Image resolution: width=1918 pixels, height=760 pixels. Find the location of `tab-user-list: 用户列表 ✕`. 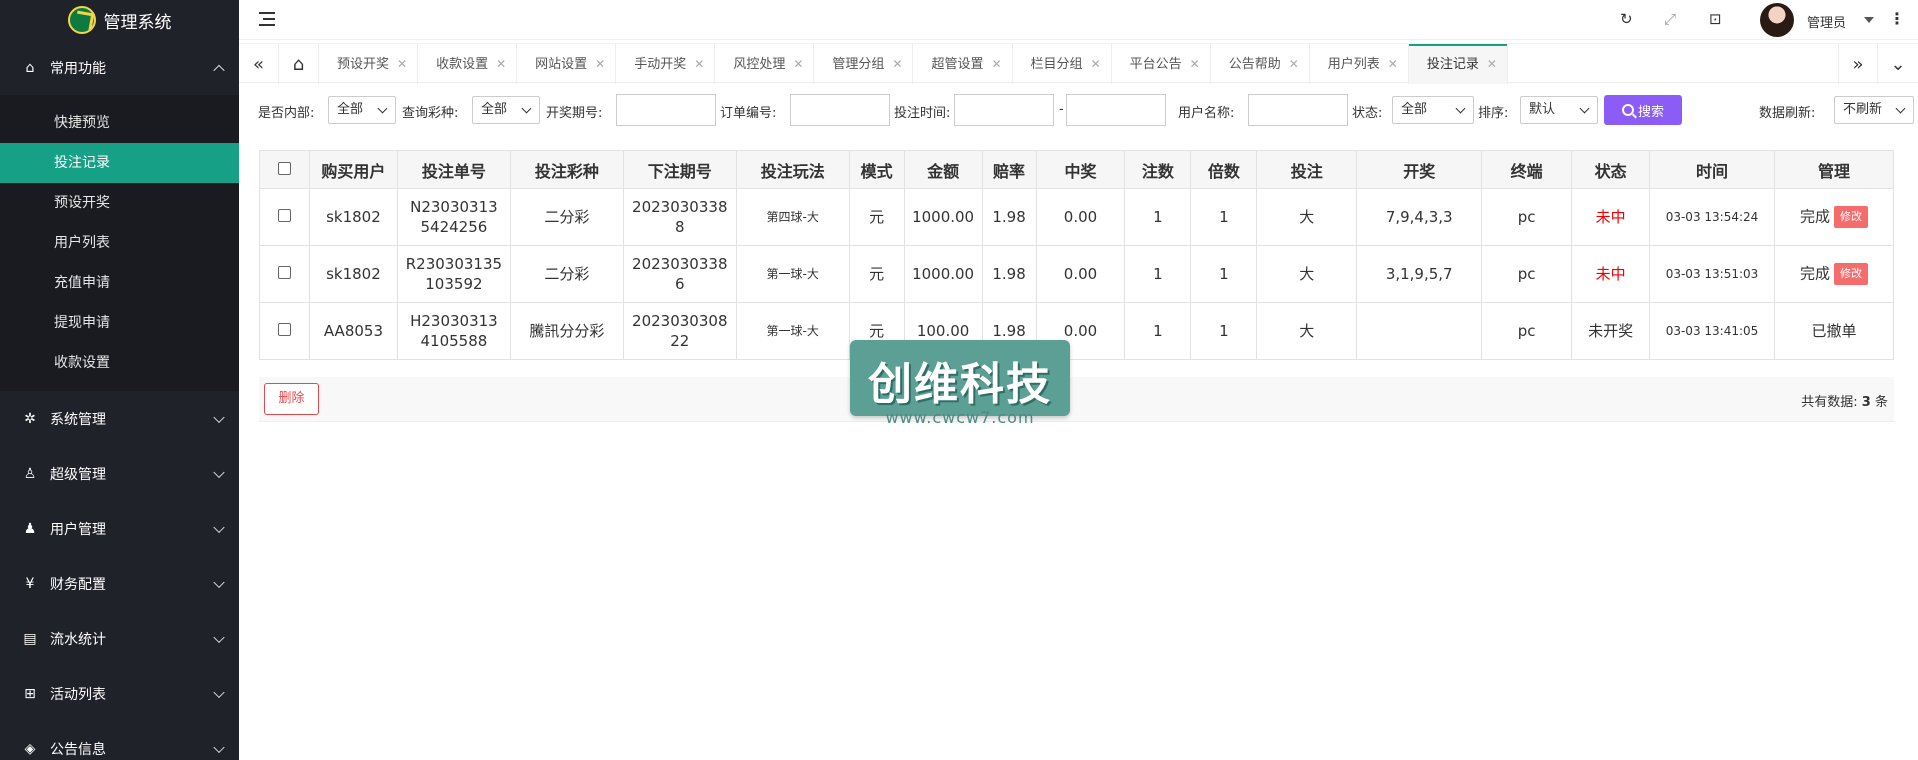

tab-user-list: 用户列表 ✕ is located at coordinates (1359, 64).